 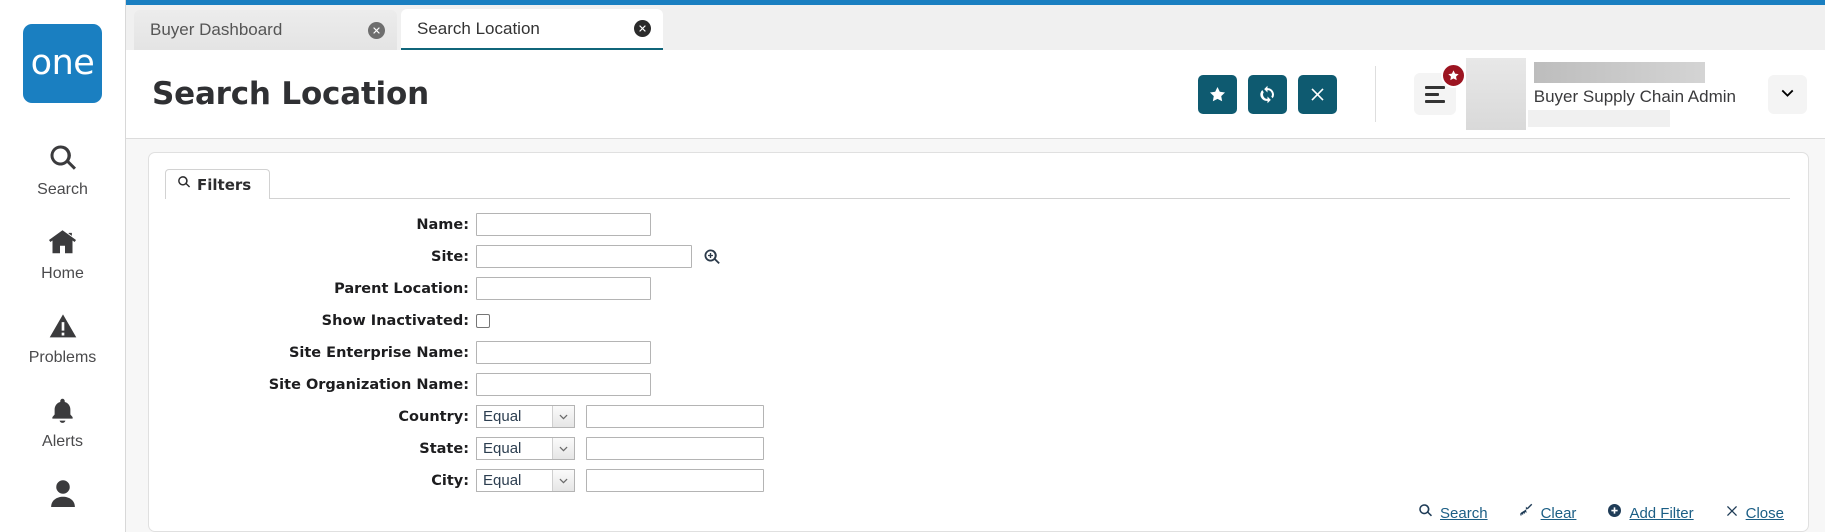 I want to click on broom-icon, so click(x=1526, y=513).